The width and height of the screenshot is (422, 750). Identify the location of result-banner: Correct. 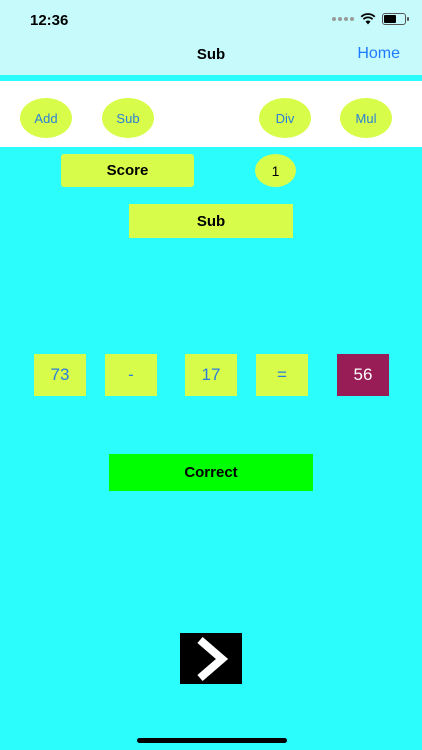
(211, 472).